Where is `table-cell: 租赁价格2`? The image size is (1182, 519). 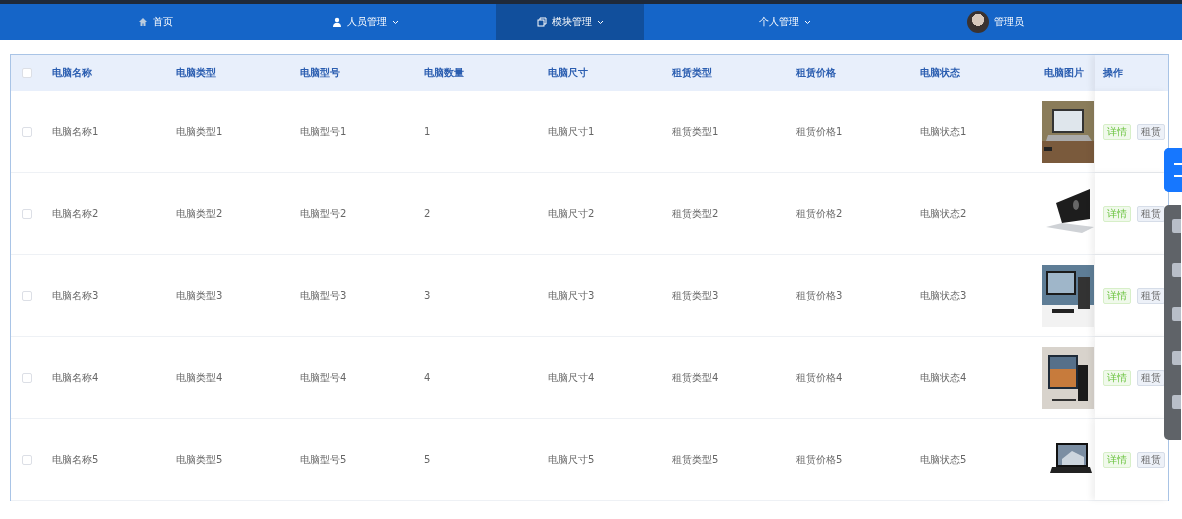 table-cell: 租赁价格2 is located at coordinates (819, 213).